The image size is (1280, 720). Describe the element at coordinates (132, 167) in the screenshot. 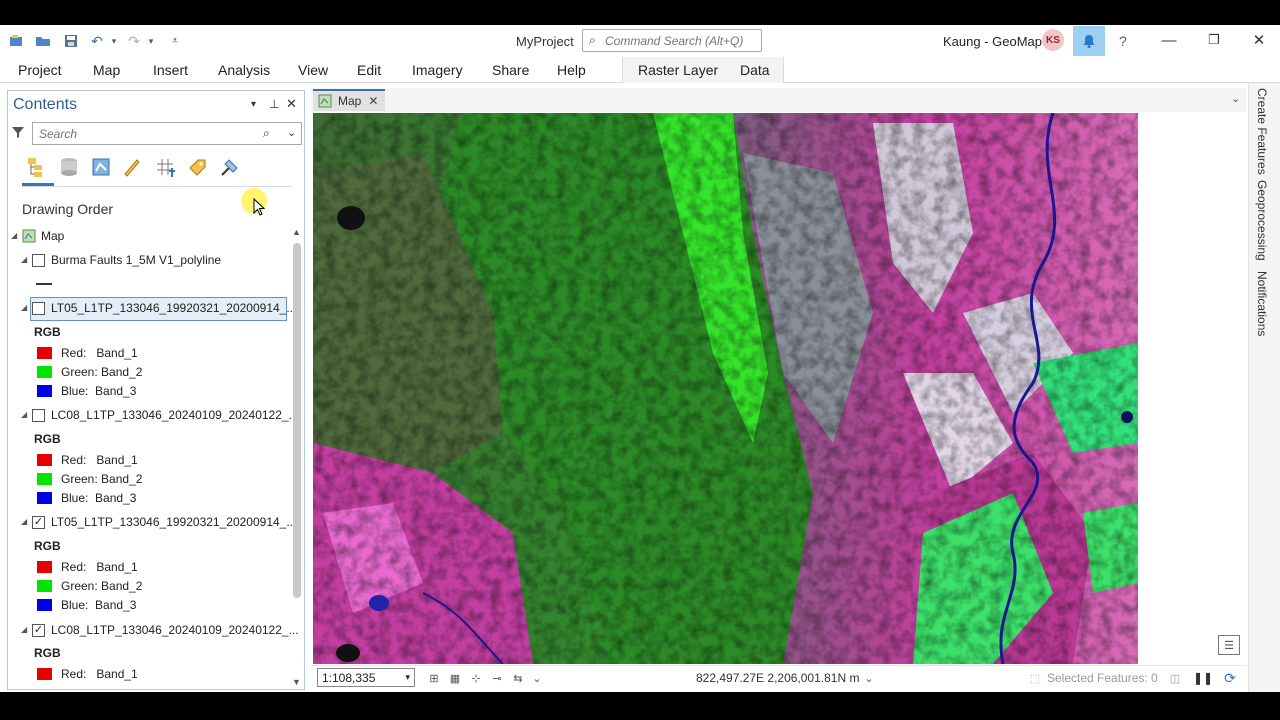

I see `list-by-editing-icon` at that location.